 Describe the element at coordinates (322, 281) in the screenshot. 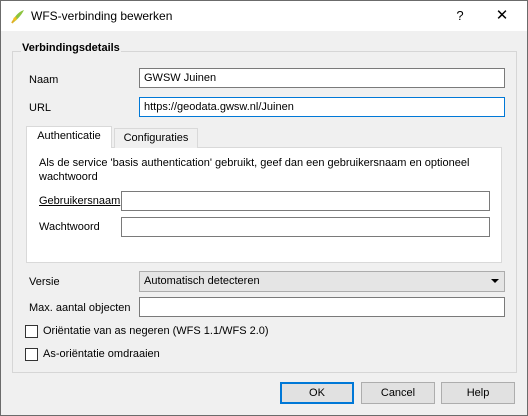

I see `version-select: Automatisch detecteren` at that location.